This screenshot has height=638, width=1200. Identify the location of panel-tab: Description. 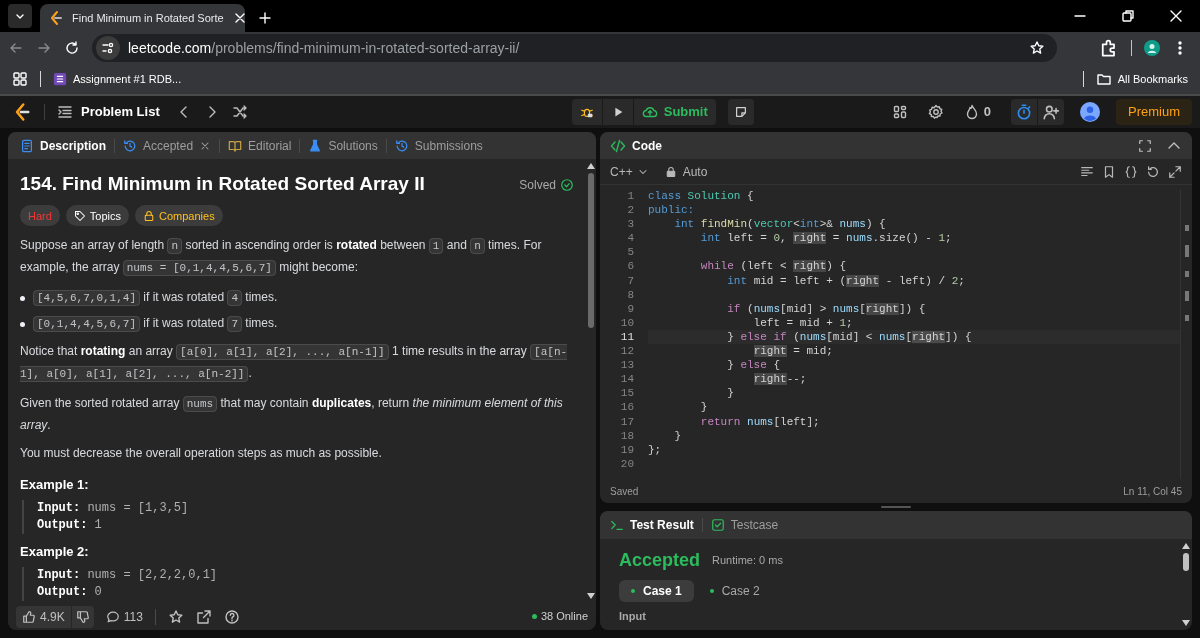
(63, 145).